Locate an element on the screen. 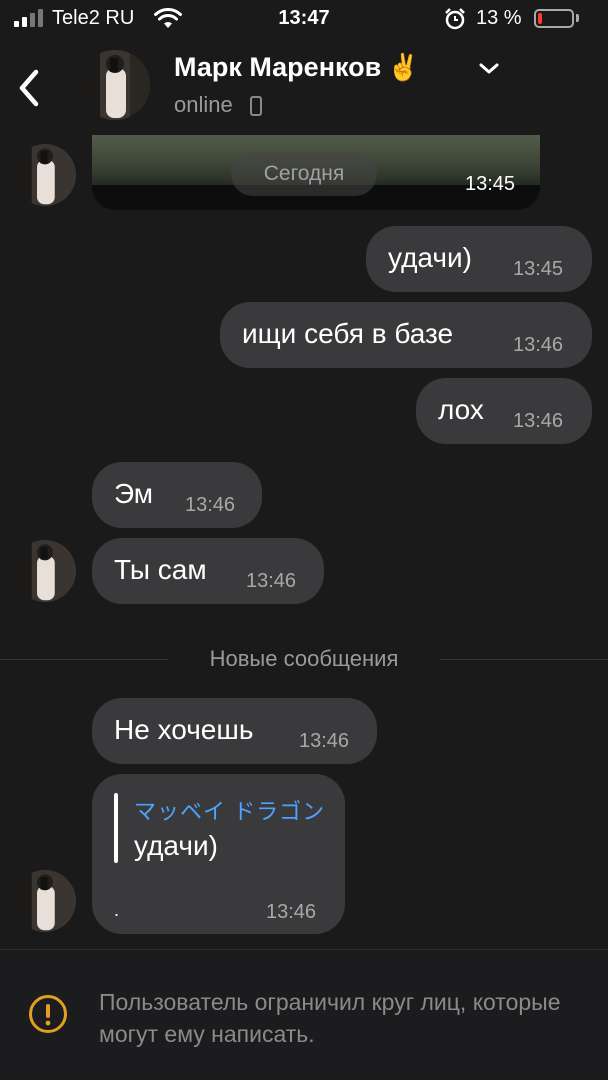  contact-name-row: Марк Маренков ✌️ is located at coordinates (297, 67).